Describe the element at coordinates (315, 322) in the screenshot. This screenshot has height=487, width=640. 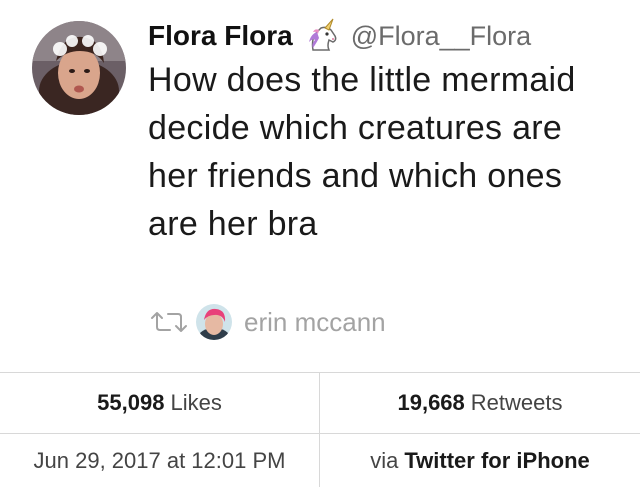
I see `retweeter-name: erin mccann` at that location.